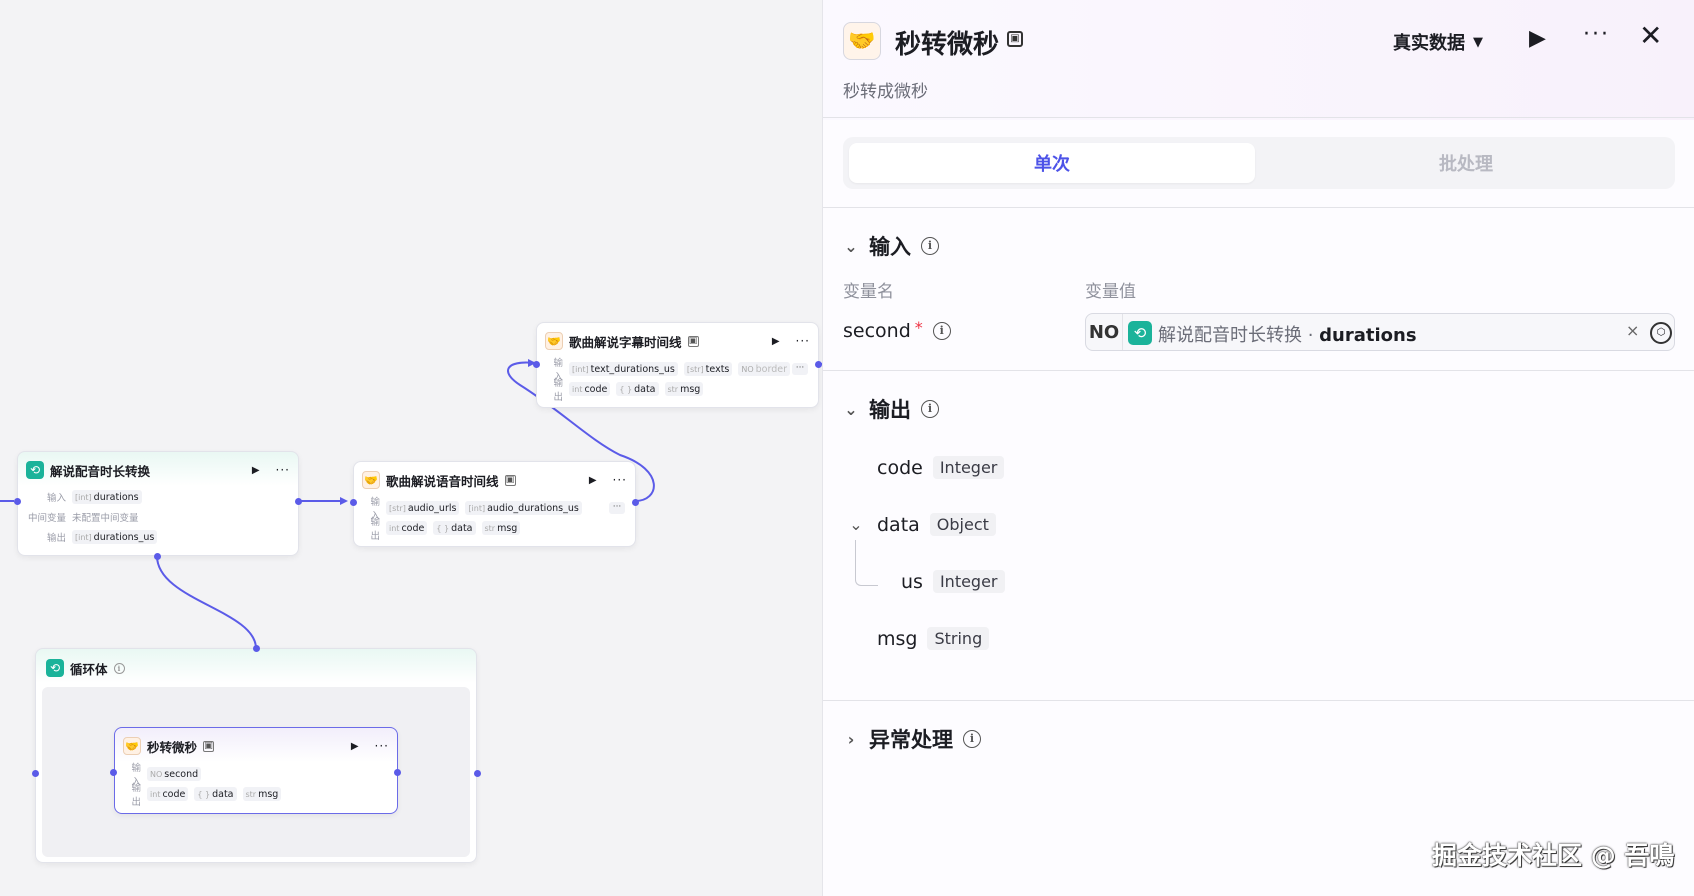 The image size is (1694, 896). Describe the element at coordinates (174, 774) in the screenshot. I see `var-tag: NO second` at that location.